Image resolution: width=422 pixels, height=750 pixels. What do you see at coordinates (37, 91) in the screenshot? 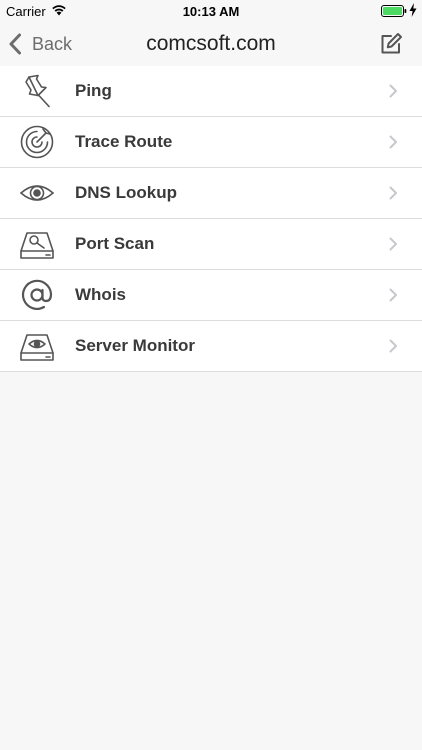
I see `pushpin-icon` at bounding box center [37, 91].